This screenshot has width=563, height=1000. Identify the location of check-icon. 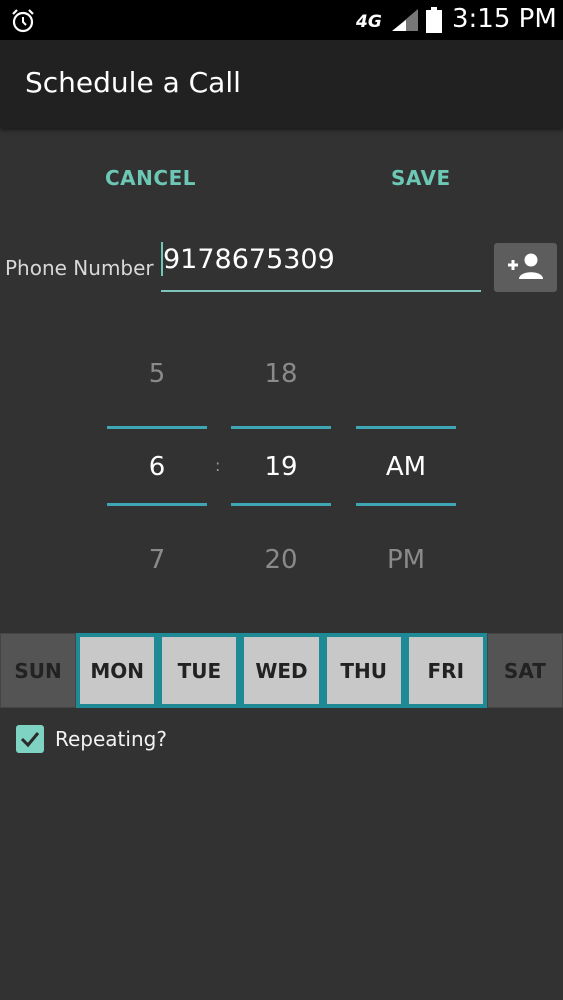
(30, 740).